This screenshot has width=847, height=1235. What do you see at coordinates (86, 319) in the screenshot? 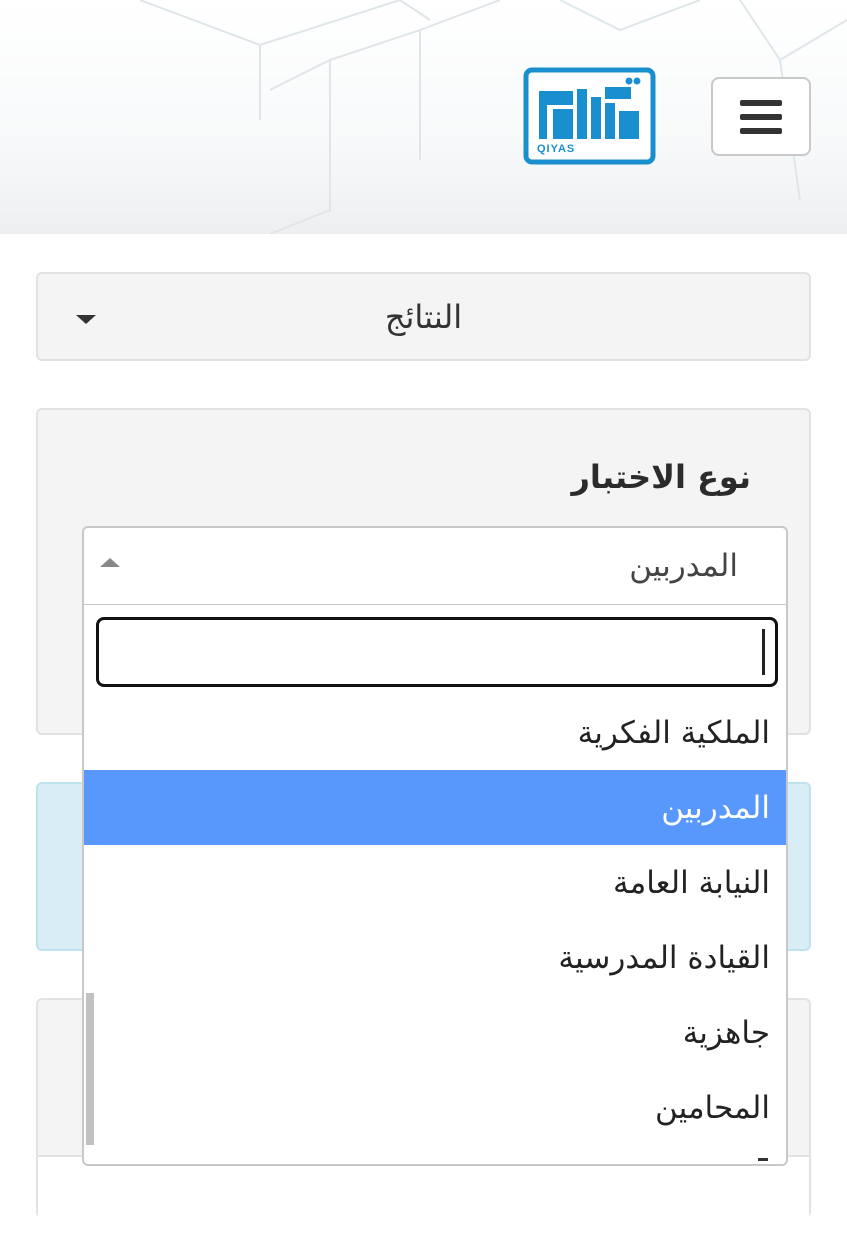
I see `caret-down-icon` at bounding box center [86, 319].